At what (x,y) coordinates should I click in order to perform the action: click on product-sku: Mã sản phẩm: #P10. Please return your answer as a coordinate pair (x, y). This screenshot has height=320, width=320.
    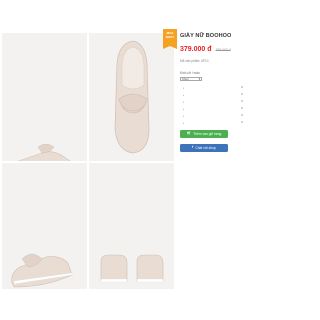
    Looking at the image, I should click on (216, 61).